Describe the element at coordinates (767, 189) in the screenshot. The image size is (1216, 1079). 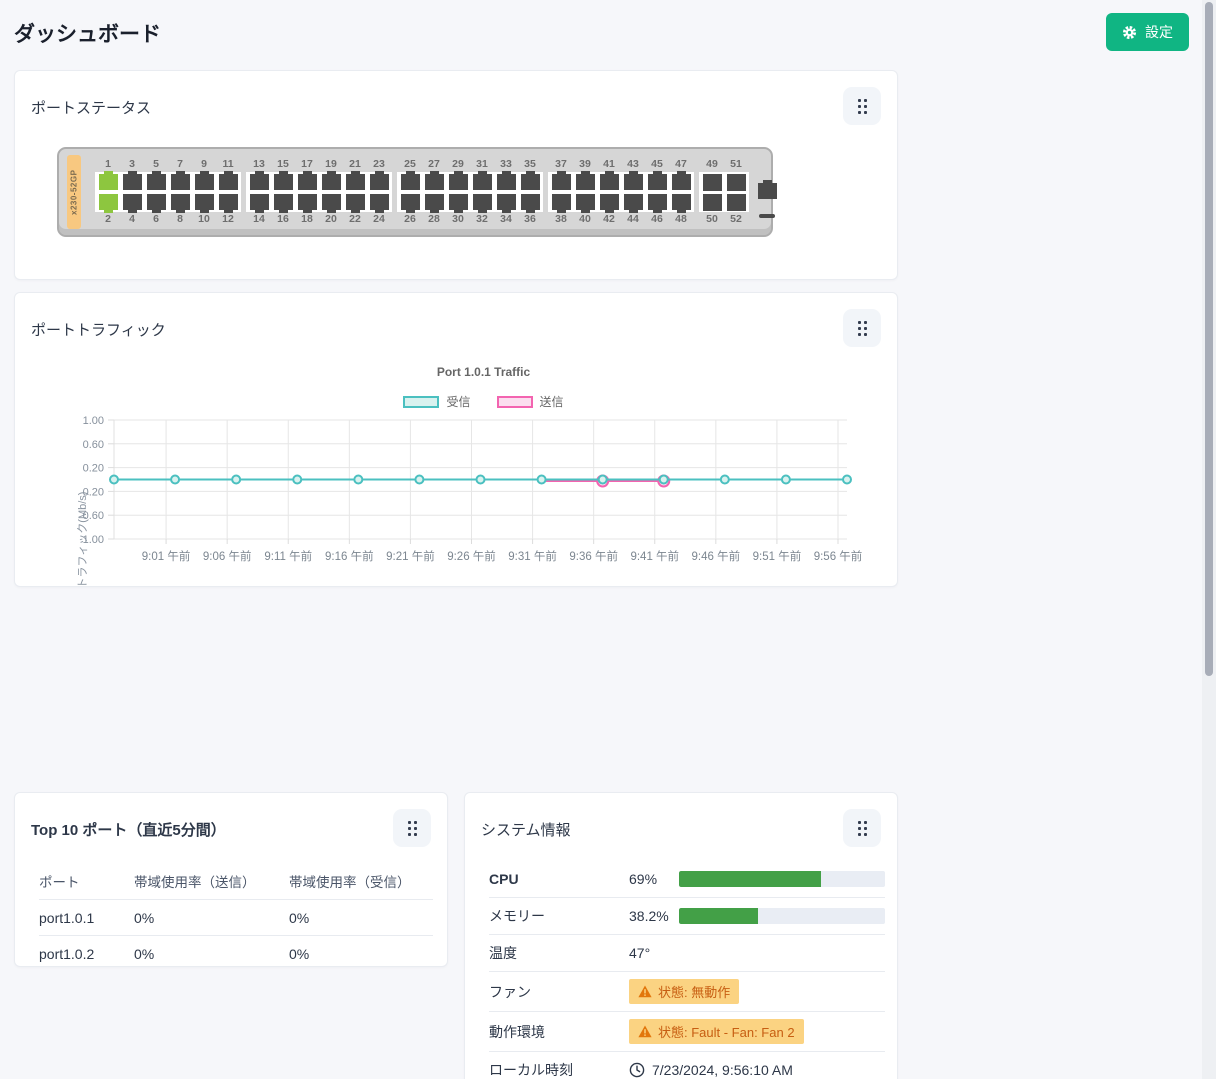
I see `console-port` at that location.